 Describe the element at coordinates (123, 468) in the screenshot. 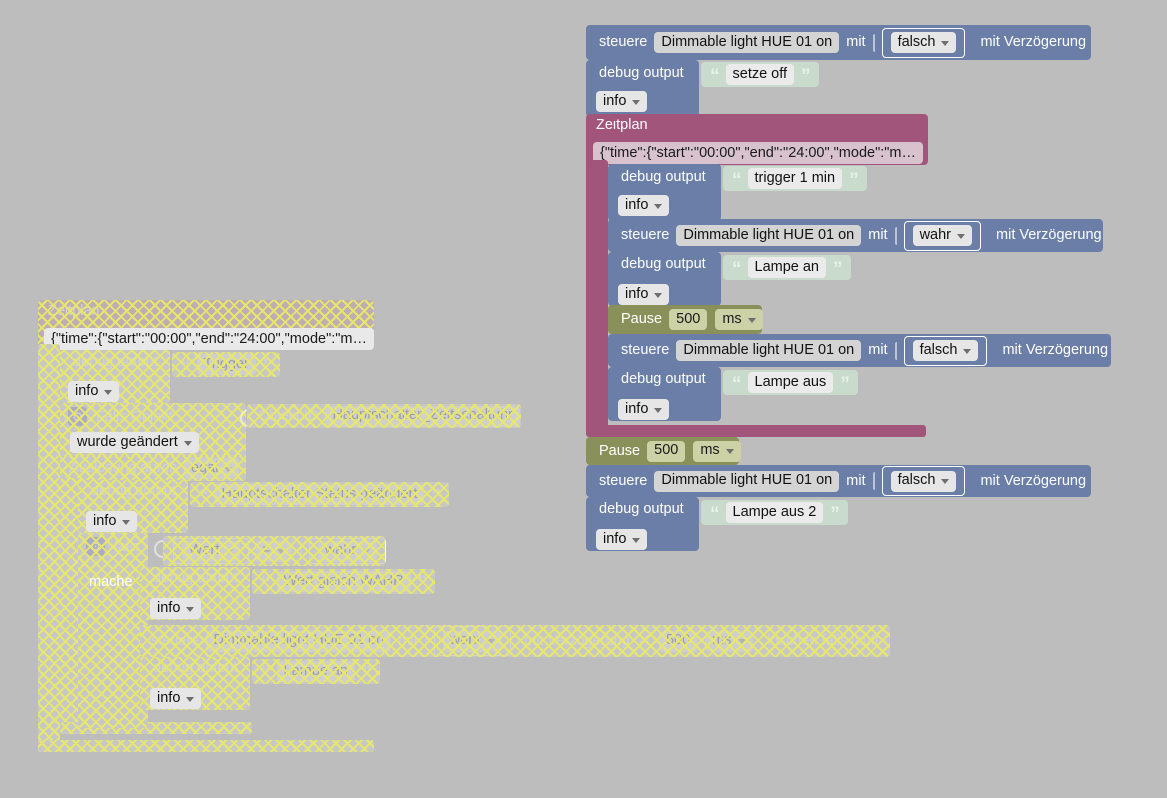

I see `label-ausloesung-durch: Auslösung durch` at that location.